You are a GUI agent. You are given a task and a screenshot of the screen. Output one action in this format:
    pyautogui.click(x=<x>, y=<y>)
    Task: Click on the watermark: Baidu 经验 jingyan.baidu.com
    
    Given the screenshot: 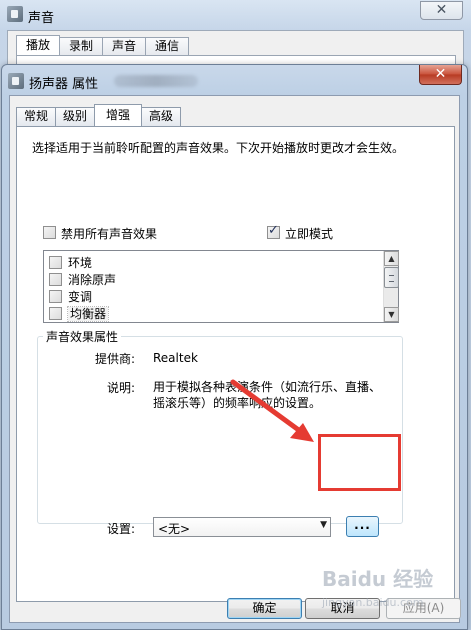 What is the action you would take?
    pyautogui.click(x=396, y=599)
    